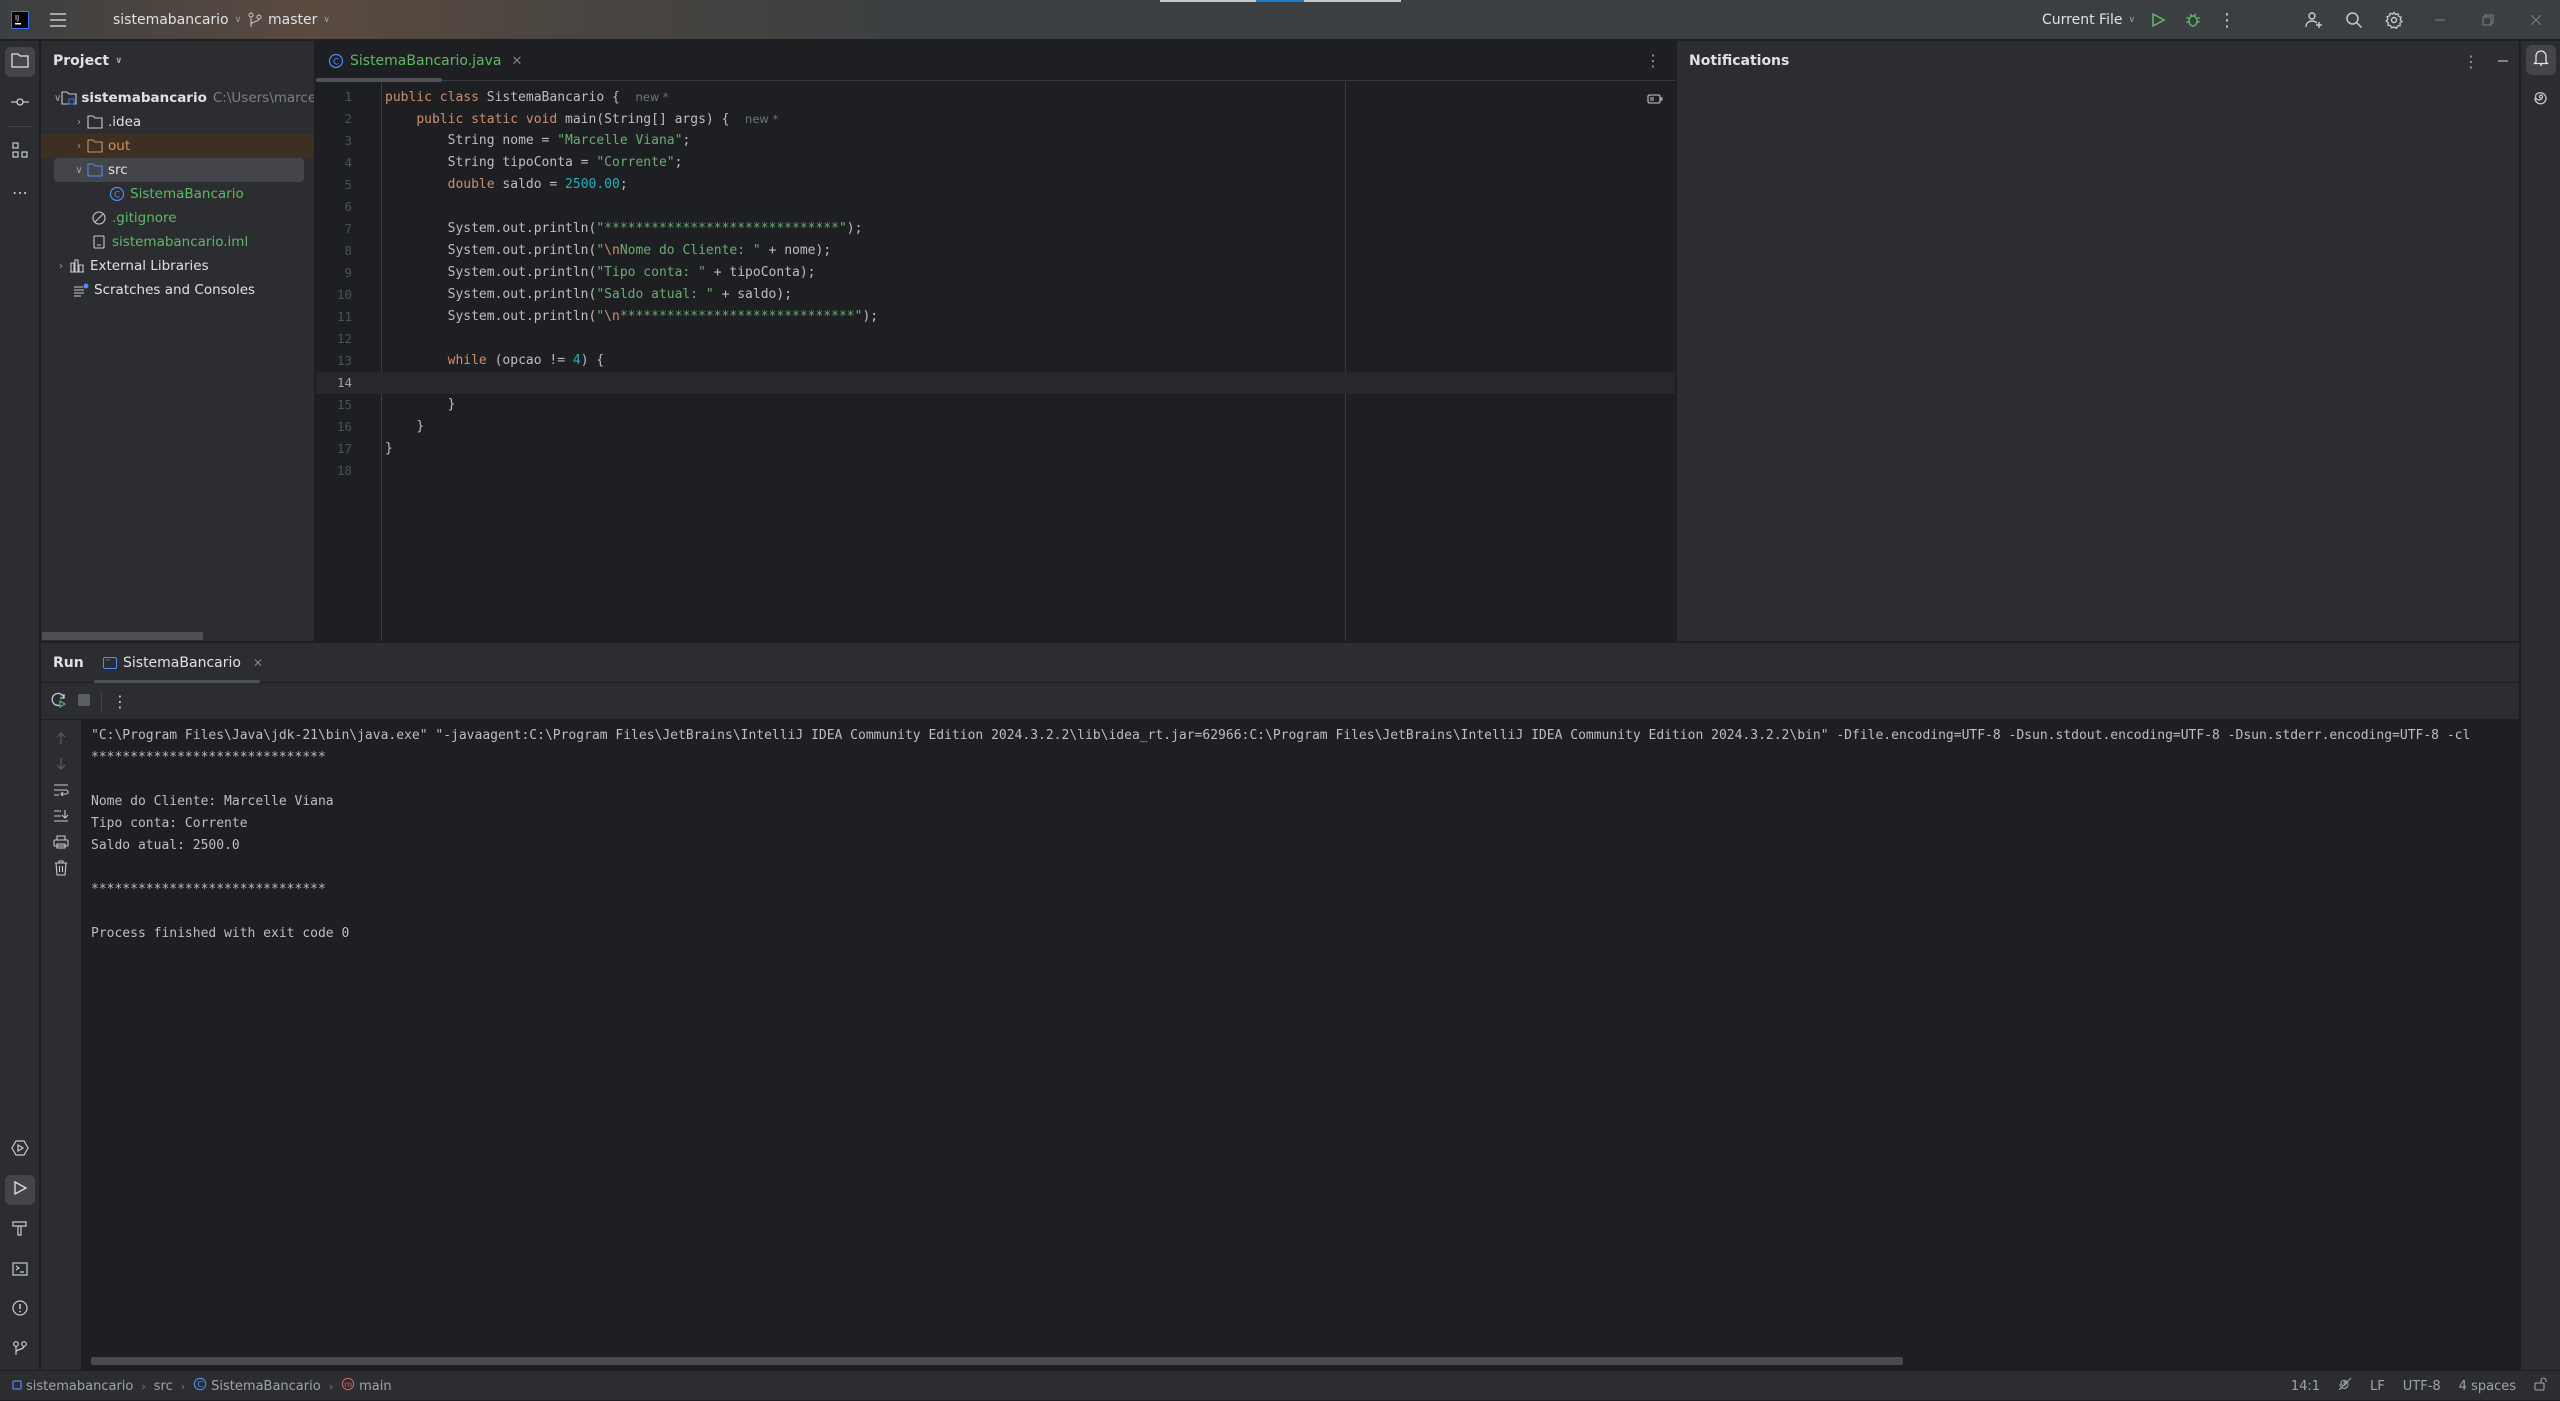  I want to click on print-icon, so click(61, 842).